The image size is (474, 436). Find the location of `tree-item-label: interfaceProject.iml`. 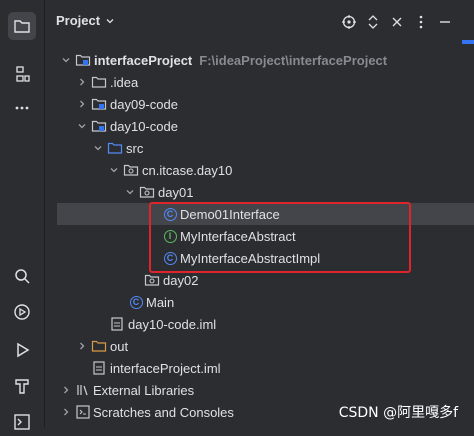

tree-item-label: interfaceProject.iml is located at coordinates (165, 368).